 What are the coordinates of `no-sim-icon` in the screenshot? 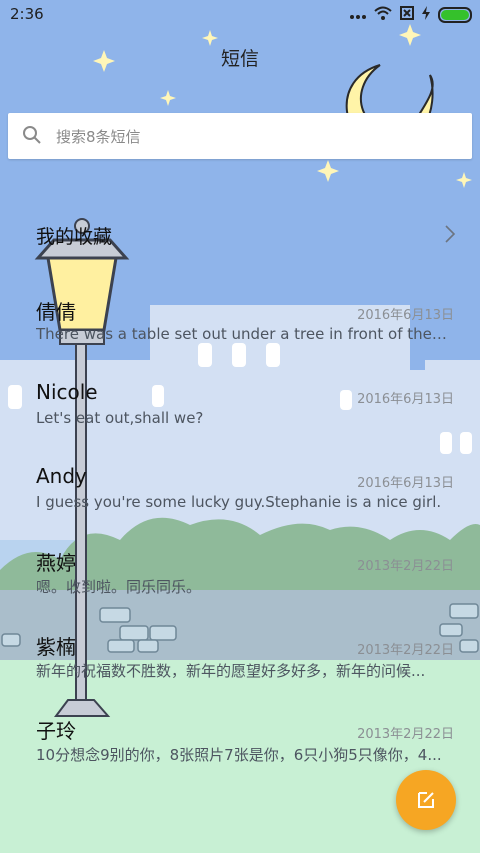 It's located at (407, 15).